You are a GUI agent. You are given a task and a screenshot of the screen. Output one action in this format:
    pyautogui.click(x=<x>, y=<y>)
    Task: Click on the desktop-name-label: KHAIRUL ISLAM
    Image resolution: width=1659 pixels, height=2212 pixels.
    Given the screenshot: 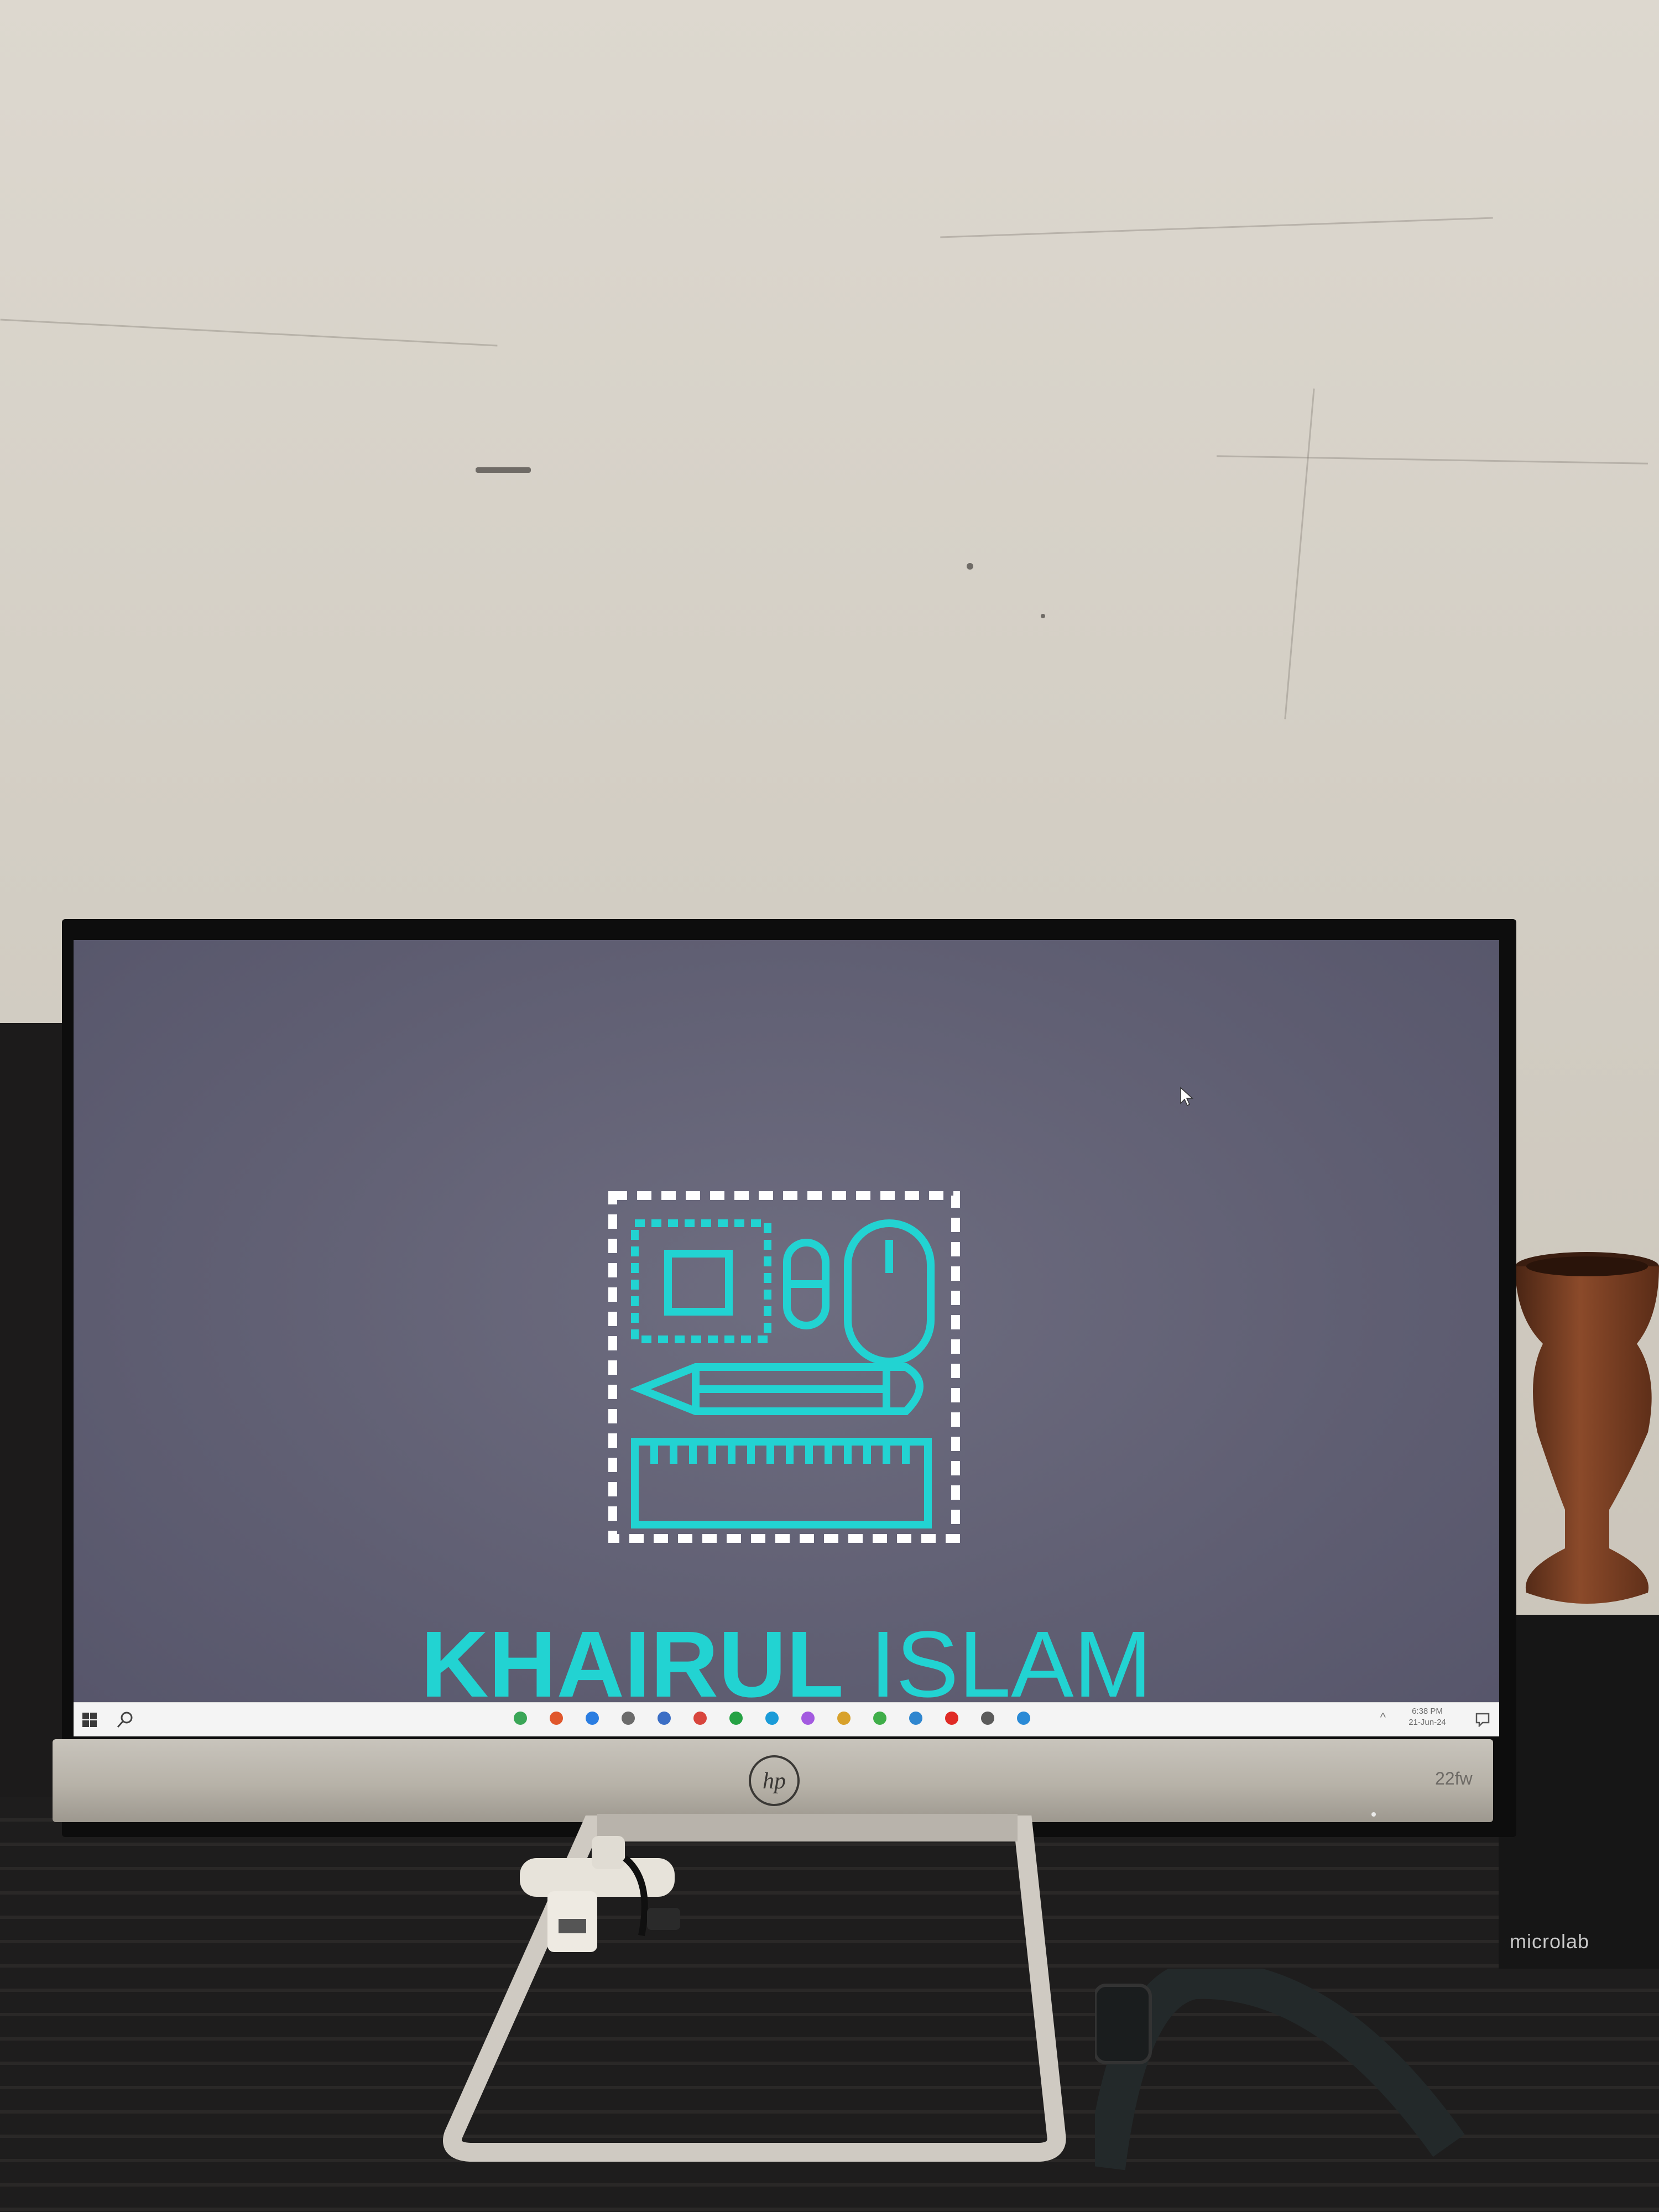 What is the action you would take?
    pyautogui.click(x=787, y=1665)
    